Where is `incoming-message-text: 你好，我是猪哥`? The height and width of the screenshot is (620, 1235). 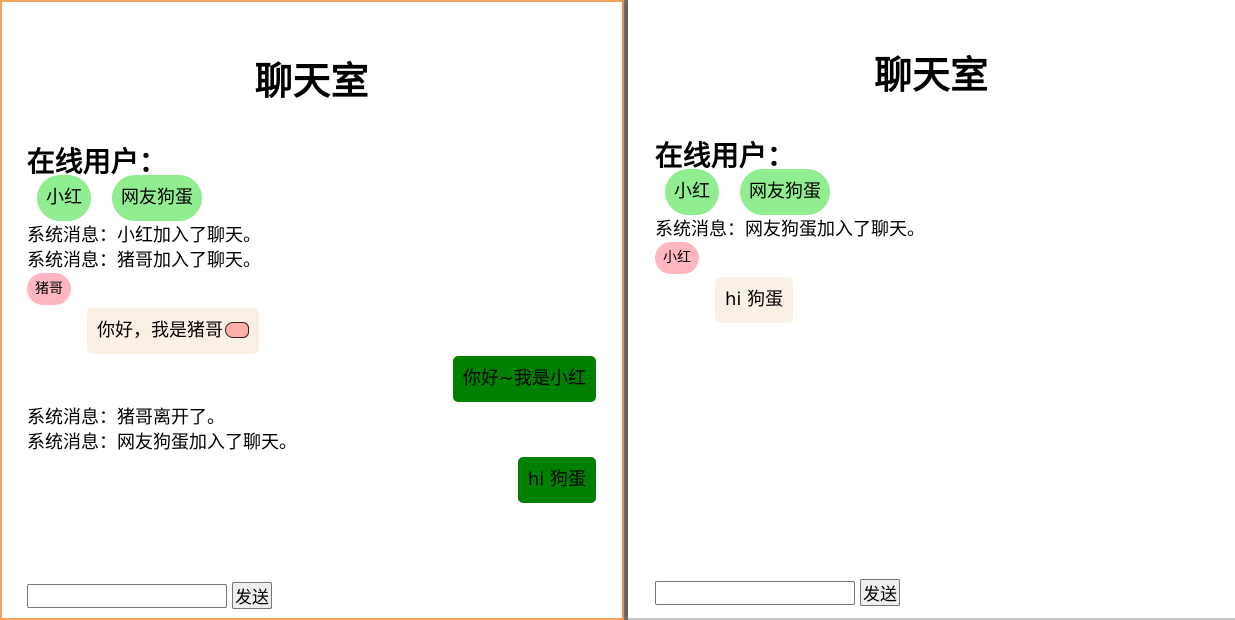
incoming-message-text: 你好，我是猪哥 is located at coordinates (160, 330).